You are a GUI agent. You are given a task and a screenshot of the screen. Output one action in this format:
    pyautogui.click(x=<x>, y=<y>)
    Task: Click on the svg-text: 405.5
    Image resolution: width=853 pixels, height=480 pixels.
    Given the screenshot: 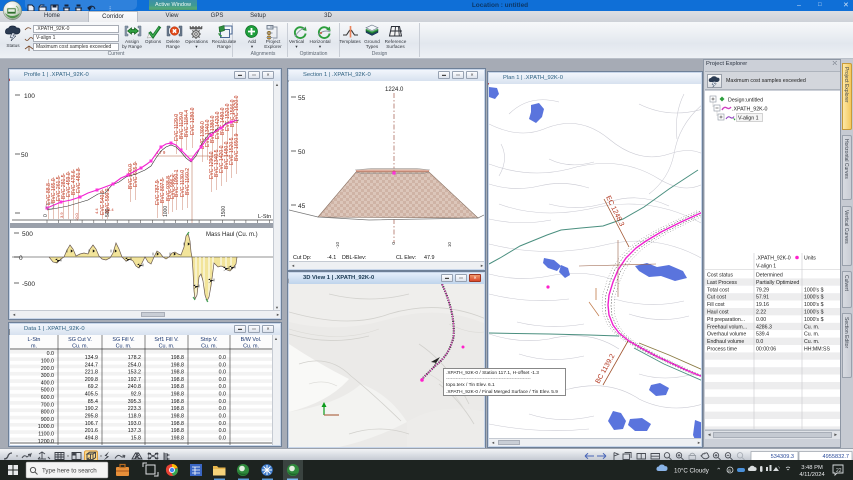 What is the action you would take?
    pyautogui.click(x=91, y=395)
    